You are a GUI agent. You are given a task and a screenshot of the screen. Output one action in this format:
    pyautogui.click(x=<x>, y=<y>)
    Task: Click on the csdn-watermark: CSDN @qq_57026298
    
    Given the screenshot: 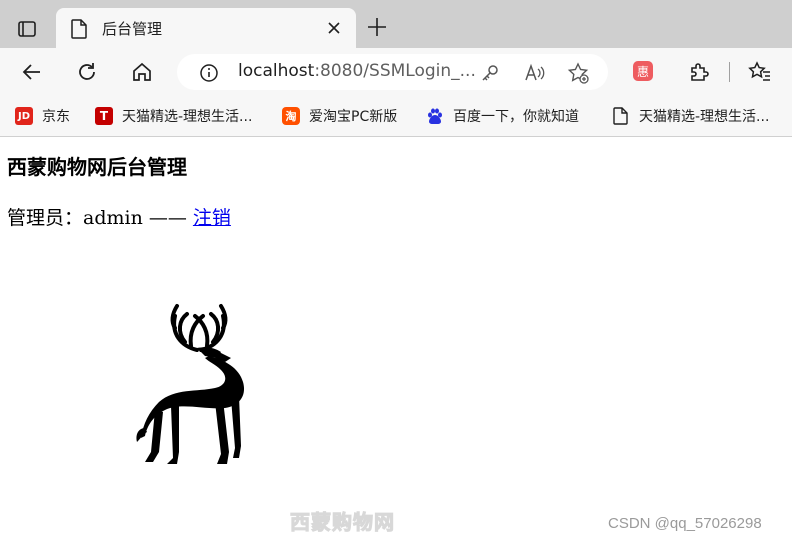 What is the action you would take?
    pyautogui.click(x=685, y=523)
    